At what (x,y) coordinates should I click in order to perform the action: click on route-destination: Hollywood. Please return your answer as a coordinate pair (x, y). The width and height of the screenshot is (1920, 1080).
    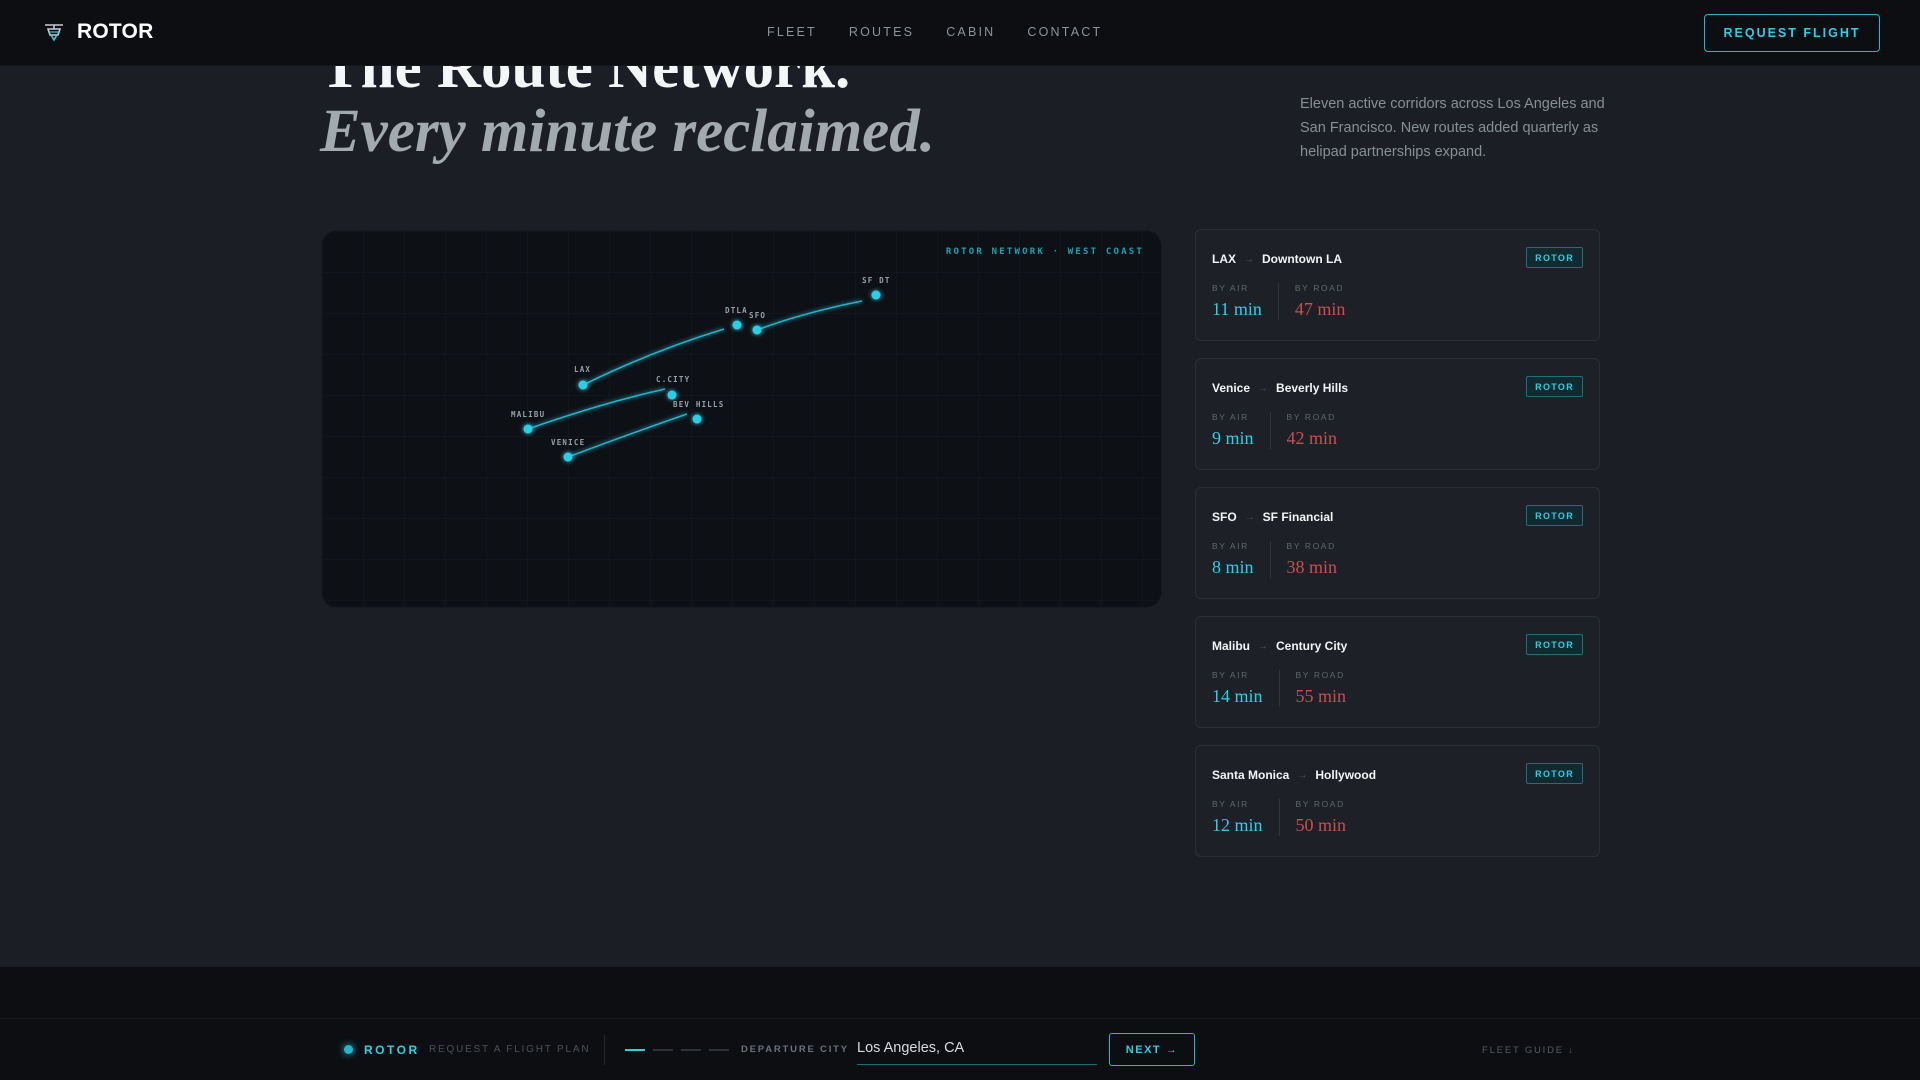
    Looking at the image, I should click on (1346, 775).